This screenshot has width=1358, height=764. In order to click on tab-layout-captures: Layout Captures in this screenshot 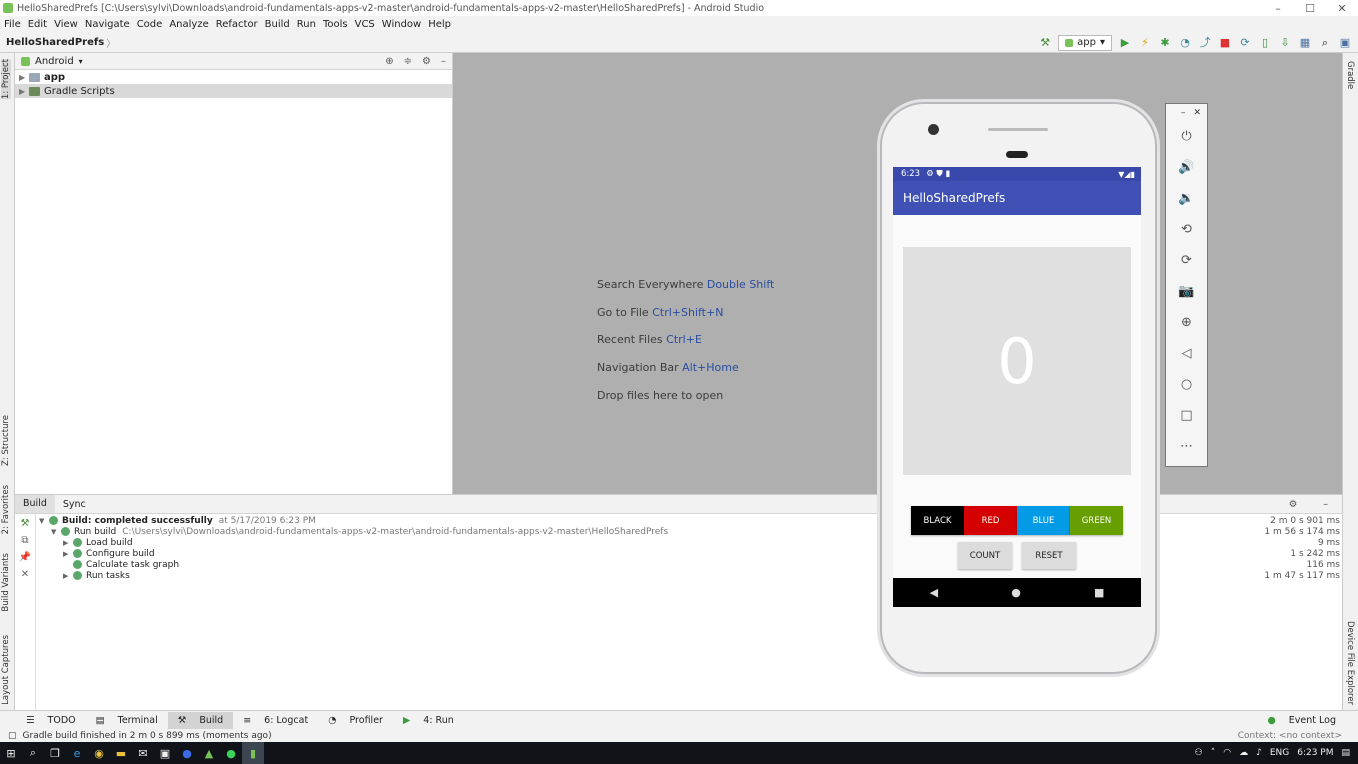, I will do `click(6, 670)`.